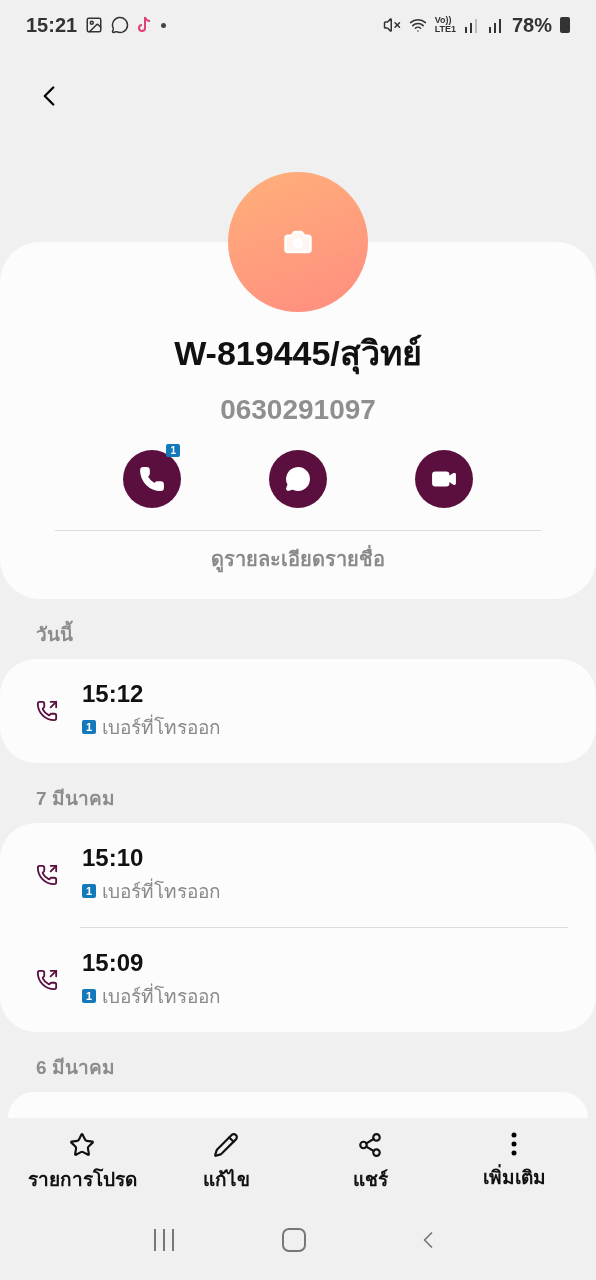 The image size is (596, 1280). Describe the element at coordinates (370, 1145) in the screenshot. I see `share-icon` at that location.